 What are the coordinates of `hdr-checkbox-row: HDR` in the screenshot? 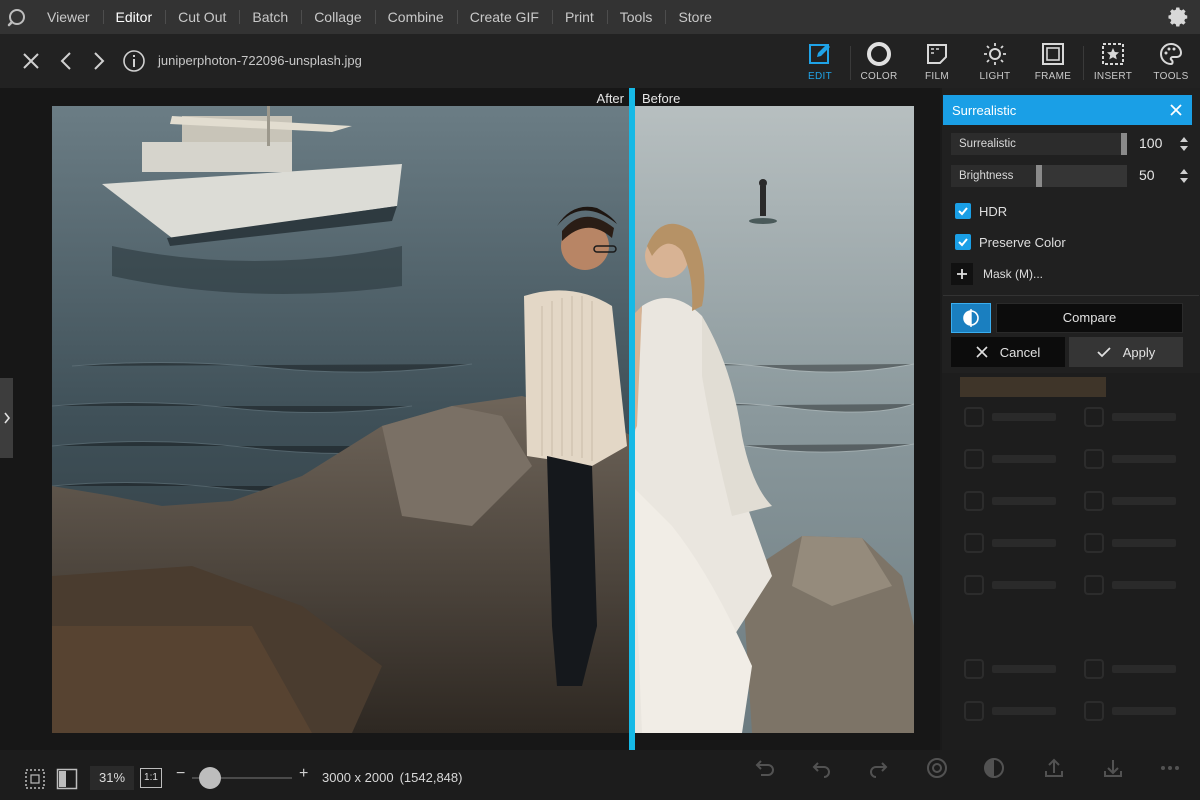 It's located at (981, 211).